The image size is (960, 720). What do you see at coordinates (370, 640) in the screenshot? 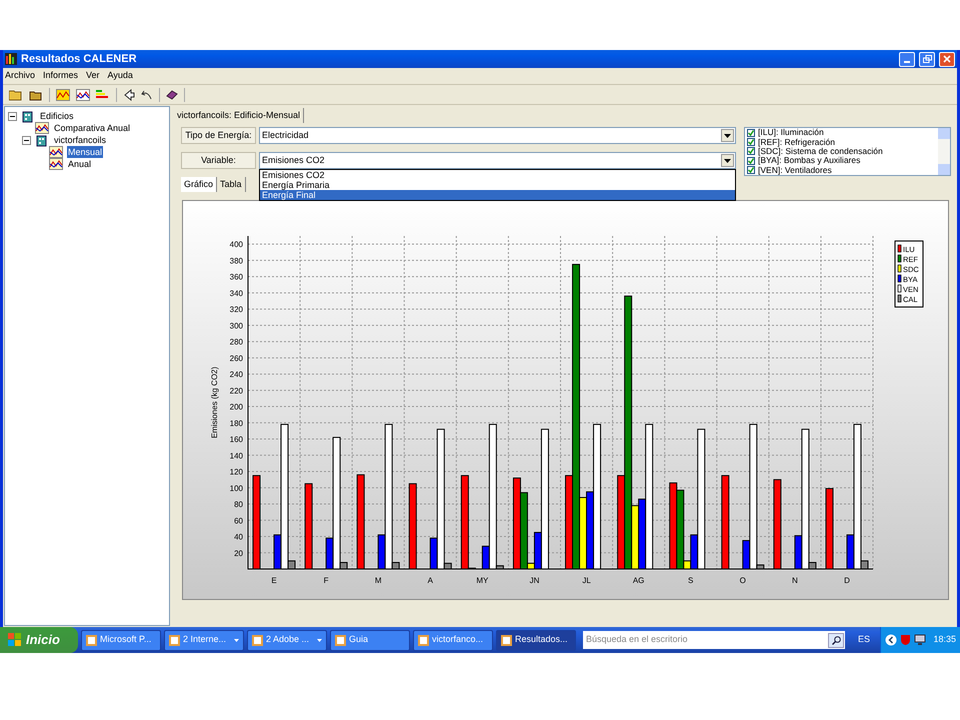
I see `taskbar-button: Guia` at bounding box center [370, 640].